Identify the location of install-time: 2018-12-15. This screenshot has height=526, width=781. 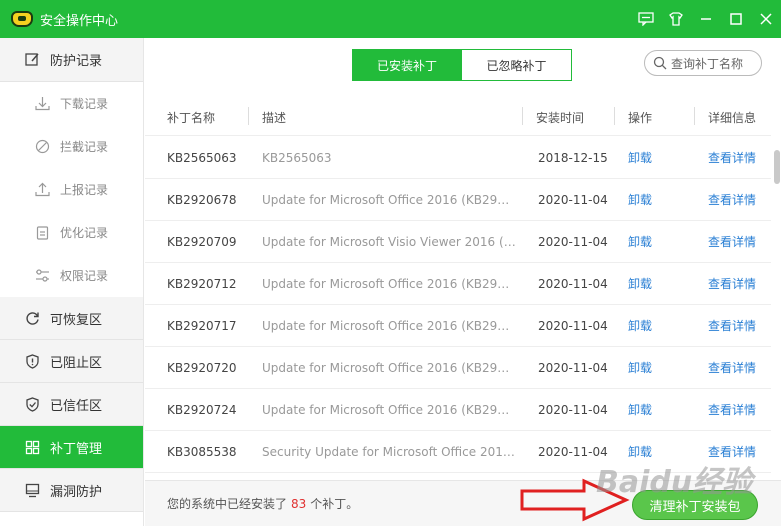
(573, 157).